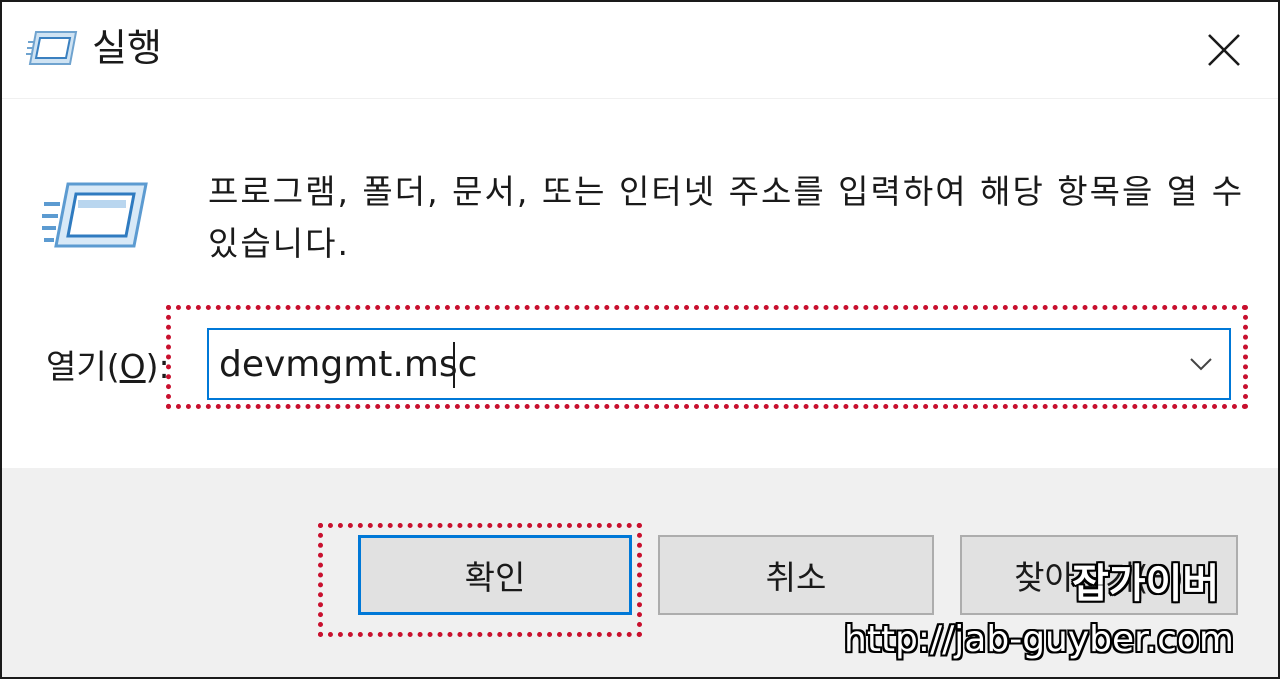  Describe the element at coordinates (796, 575) in the screenshot. I see `cancel-button: 취소` at that location.